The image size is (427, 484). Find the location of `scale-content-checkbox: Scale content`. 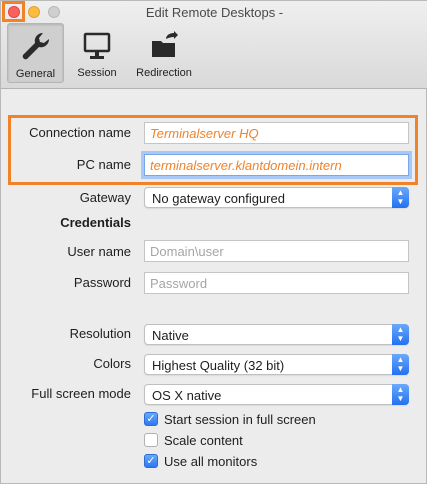

scale-content-checkbox: Scale content is located at coordinates (193, 440).